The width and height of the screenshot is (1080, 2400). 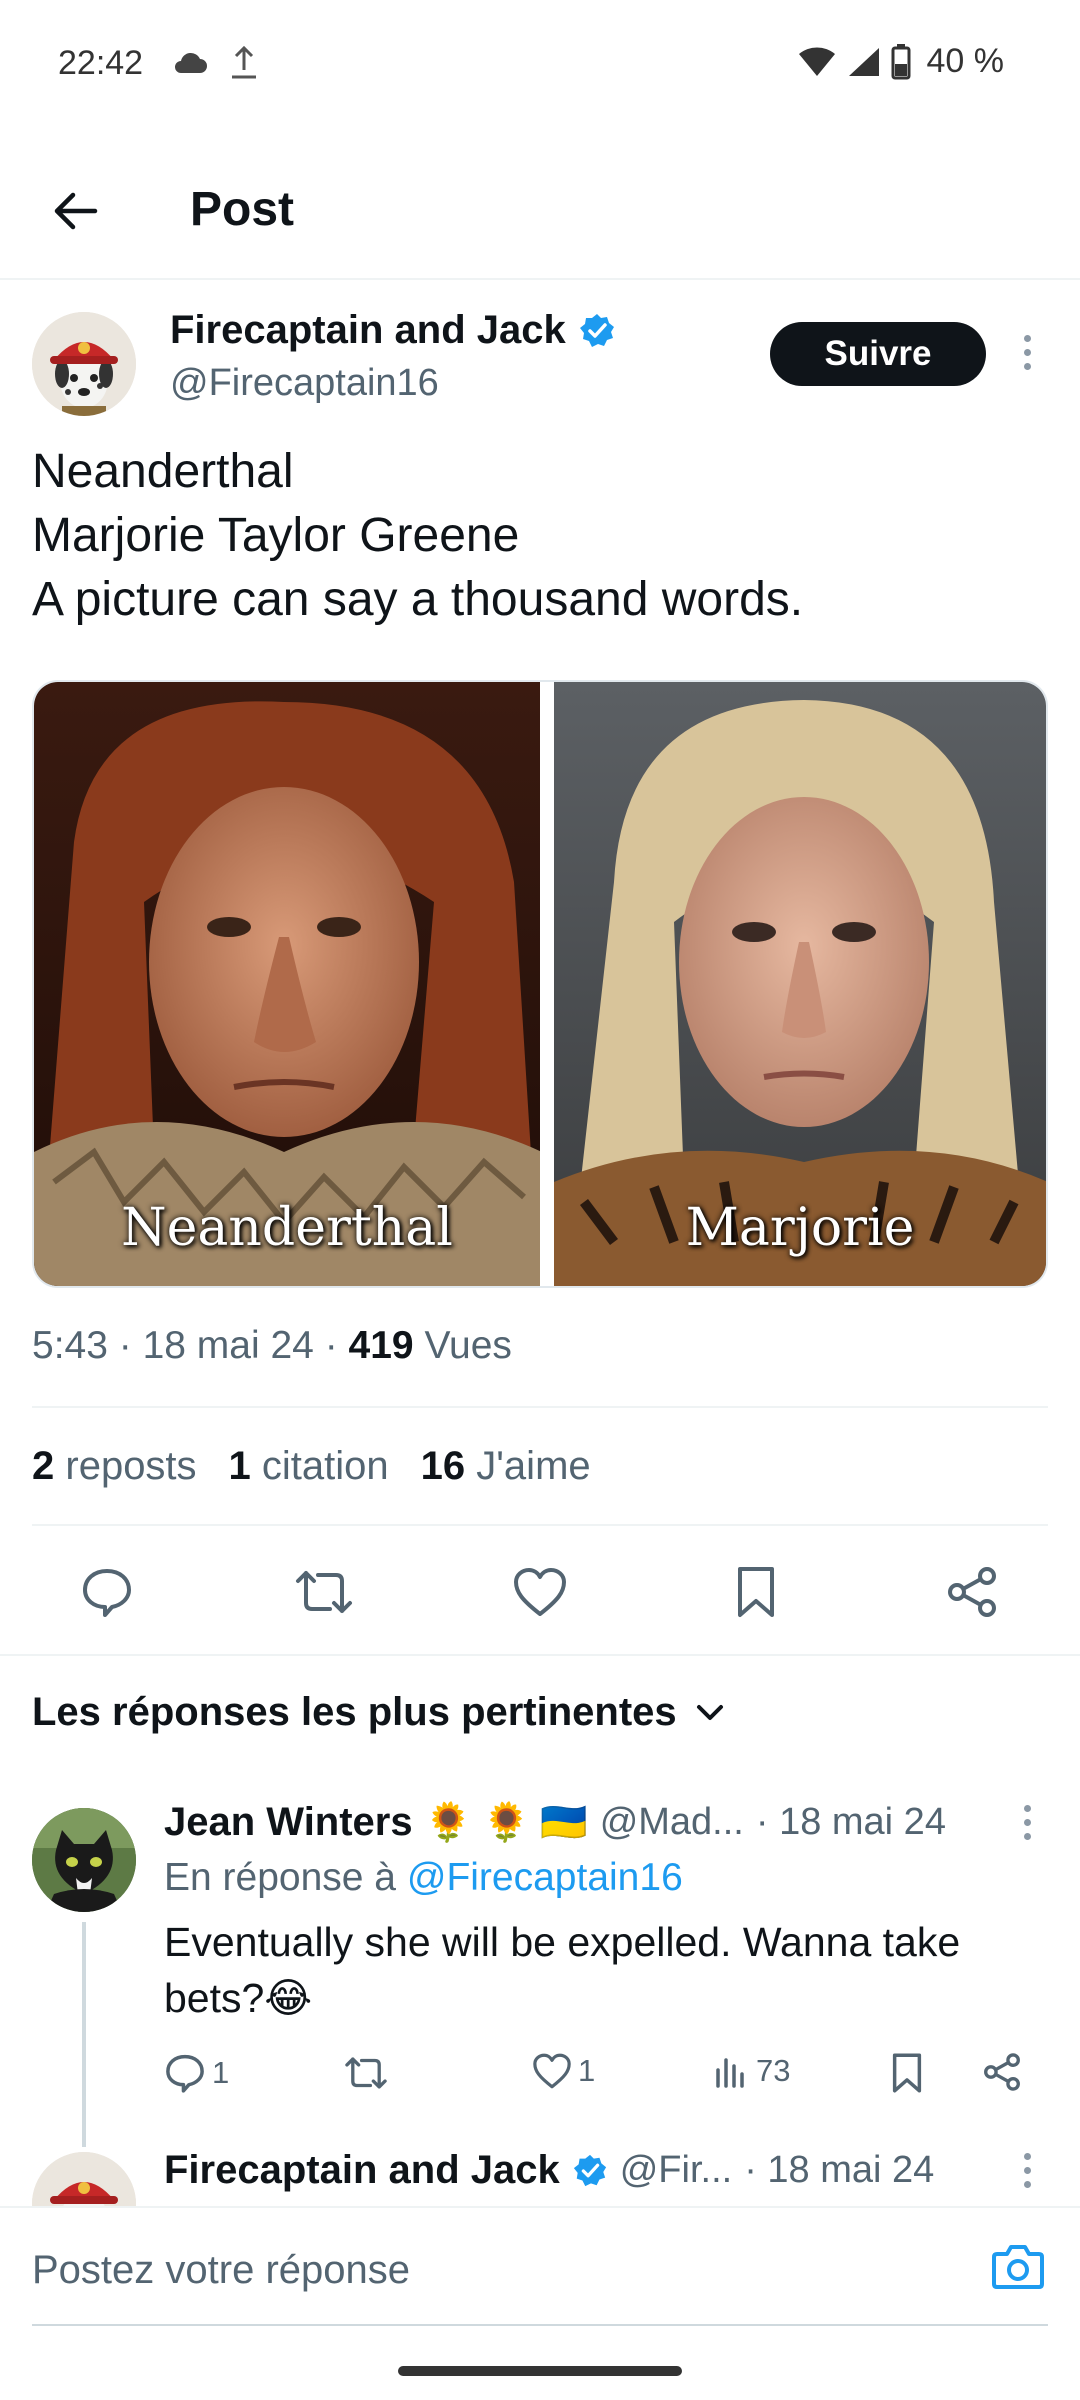 What do you see at coordinates (368, 330) in the screenshot?
I see `author-name: Firecaptain and Jack` at bounding box center [368, 330].